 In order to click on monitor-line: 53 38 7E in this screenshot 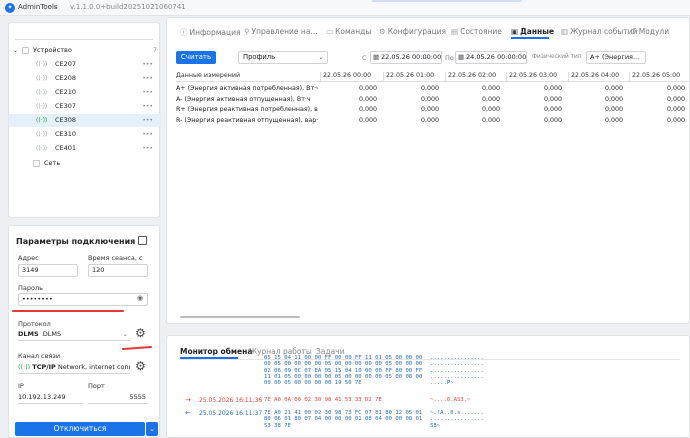, I will do `click(277, 425)`.